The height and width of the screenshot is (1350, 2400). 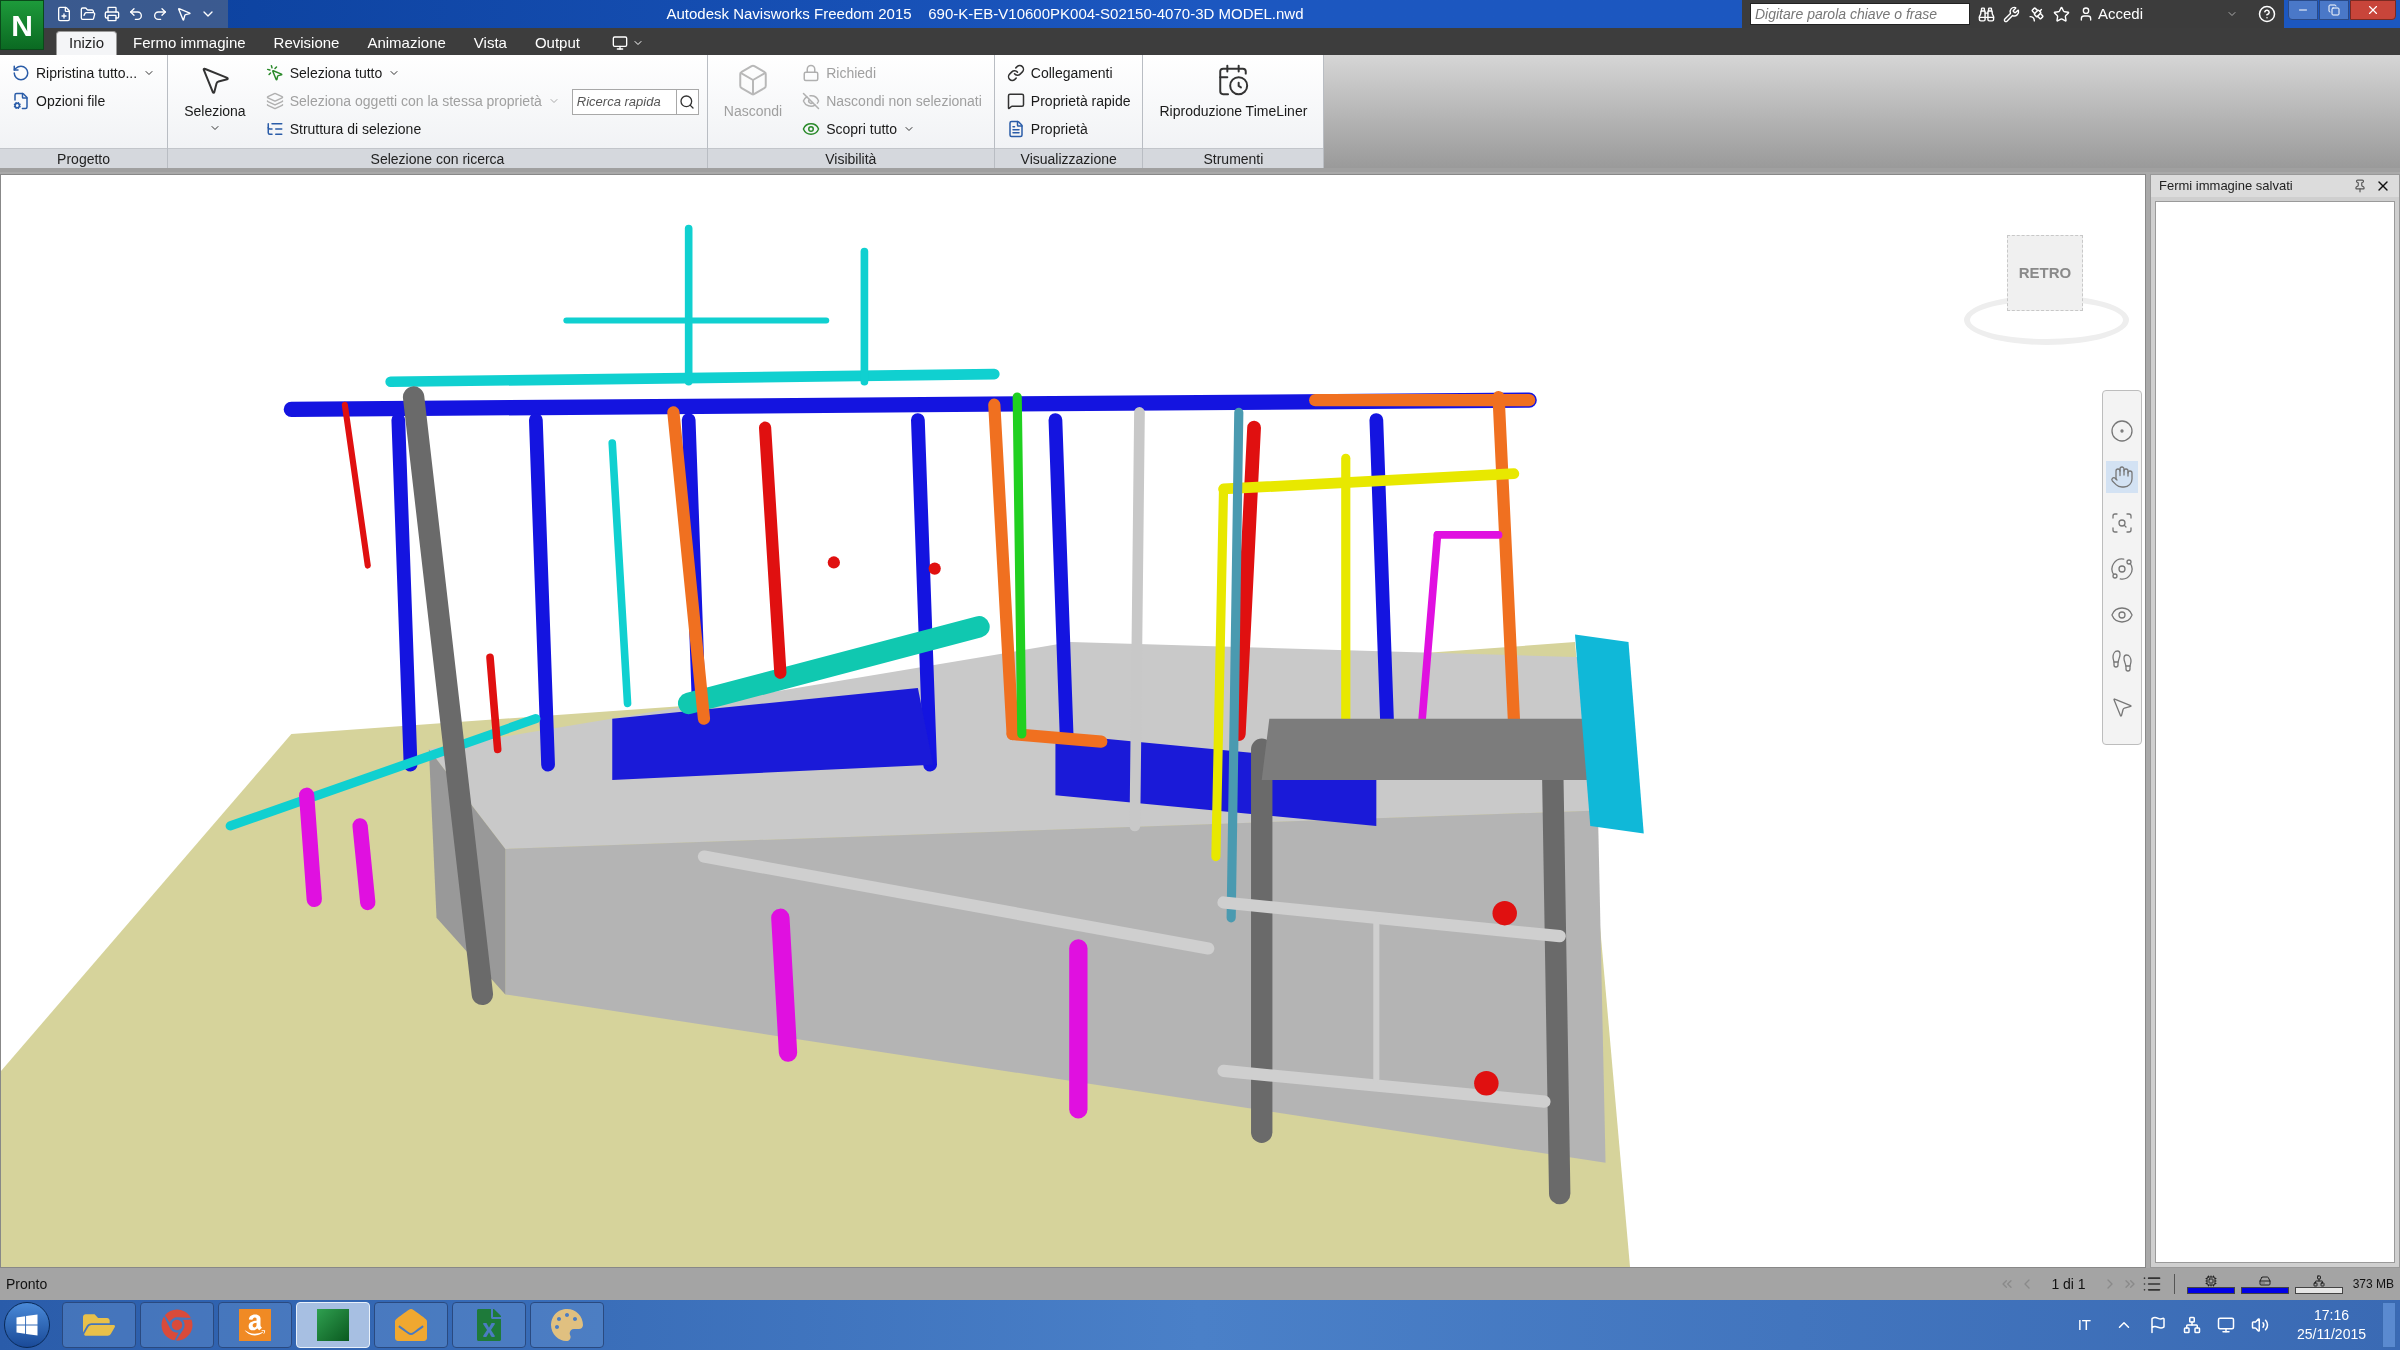 I want to click on panel-title: Selezione con ricerca, so click(x=437, y=158).